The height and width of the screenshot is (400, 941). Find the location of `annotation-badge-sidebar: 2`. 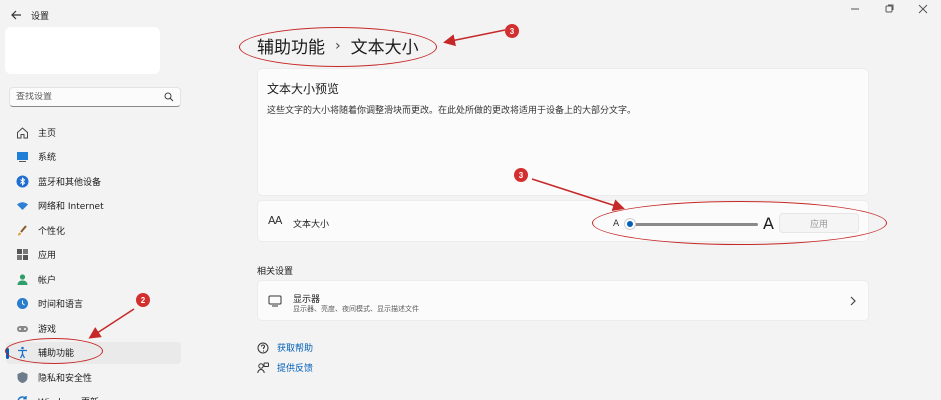

annotation-badge-sidebar: 2 is located at coordinates (143, 300).